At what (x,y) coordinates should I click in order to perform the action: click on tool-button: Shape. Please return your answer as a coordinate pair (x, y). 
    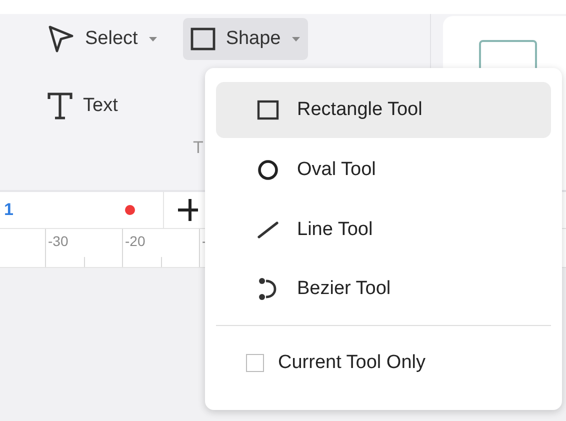
    Looking at the image, I should click on (245, 39).